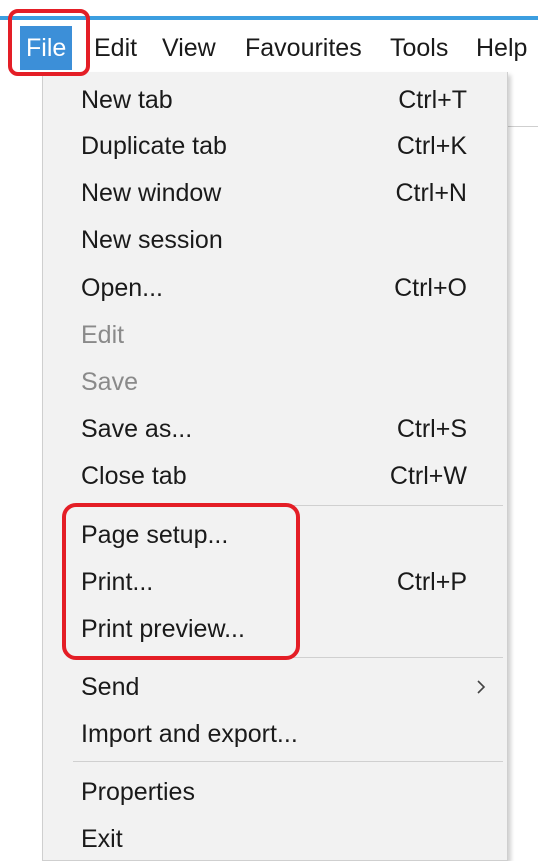 This screenshot has height=861, width=538. What do you see at coordinates (419, 48) in the screenshot?
I see `menu-tools: Tools` at bounding box center [419, 48].